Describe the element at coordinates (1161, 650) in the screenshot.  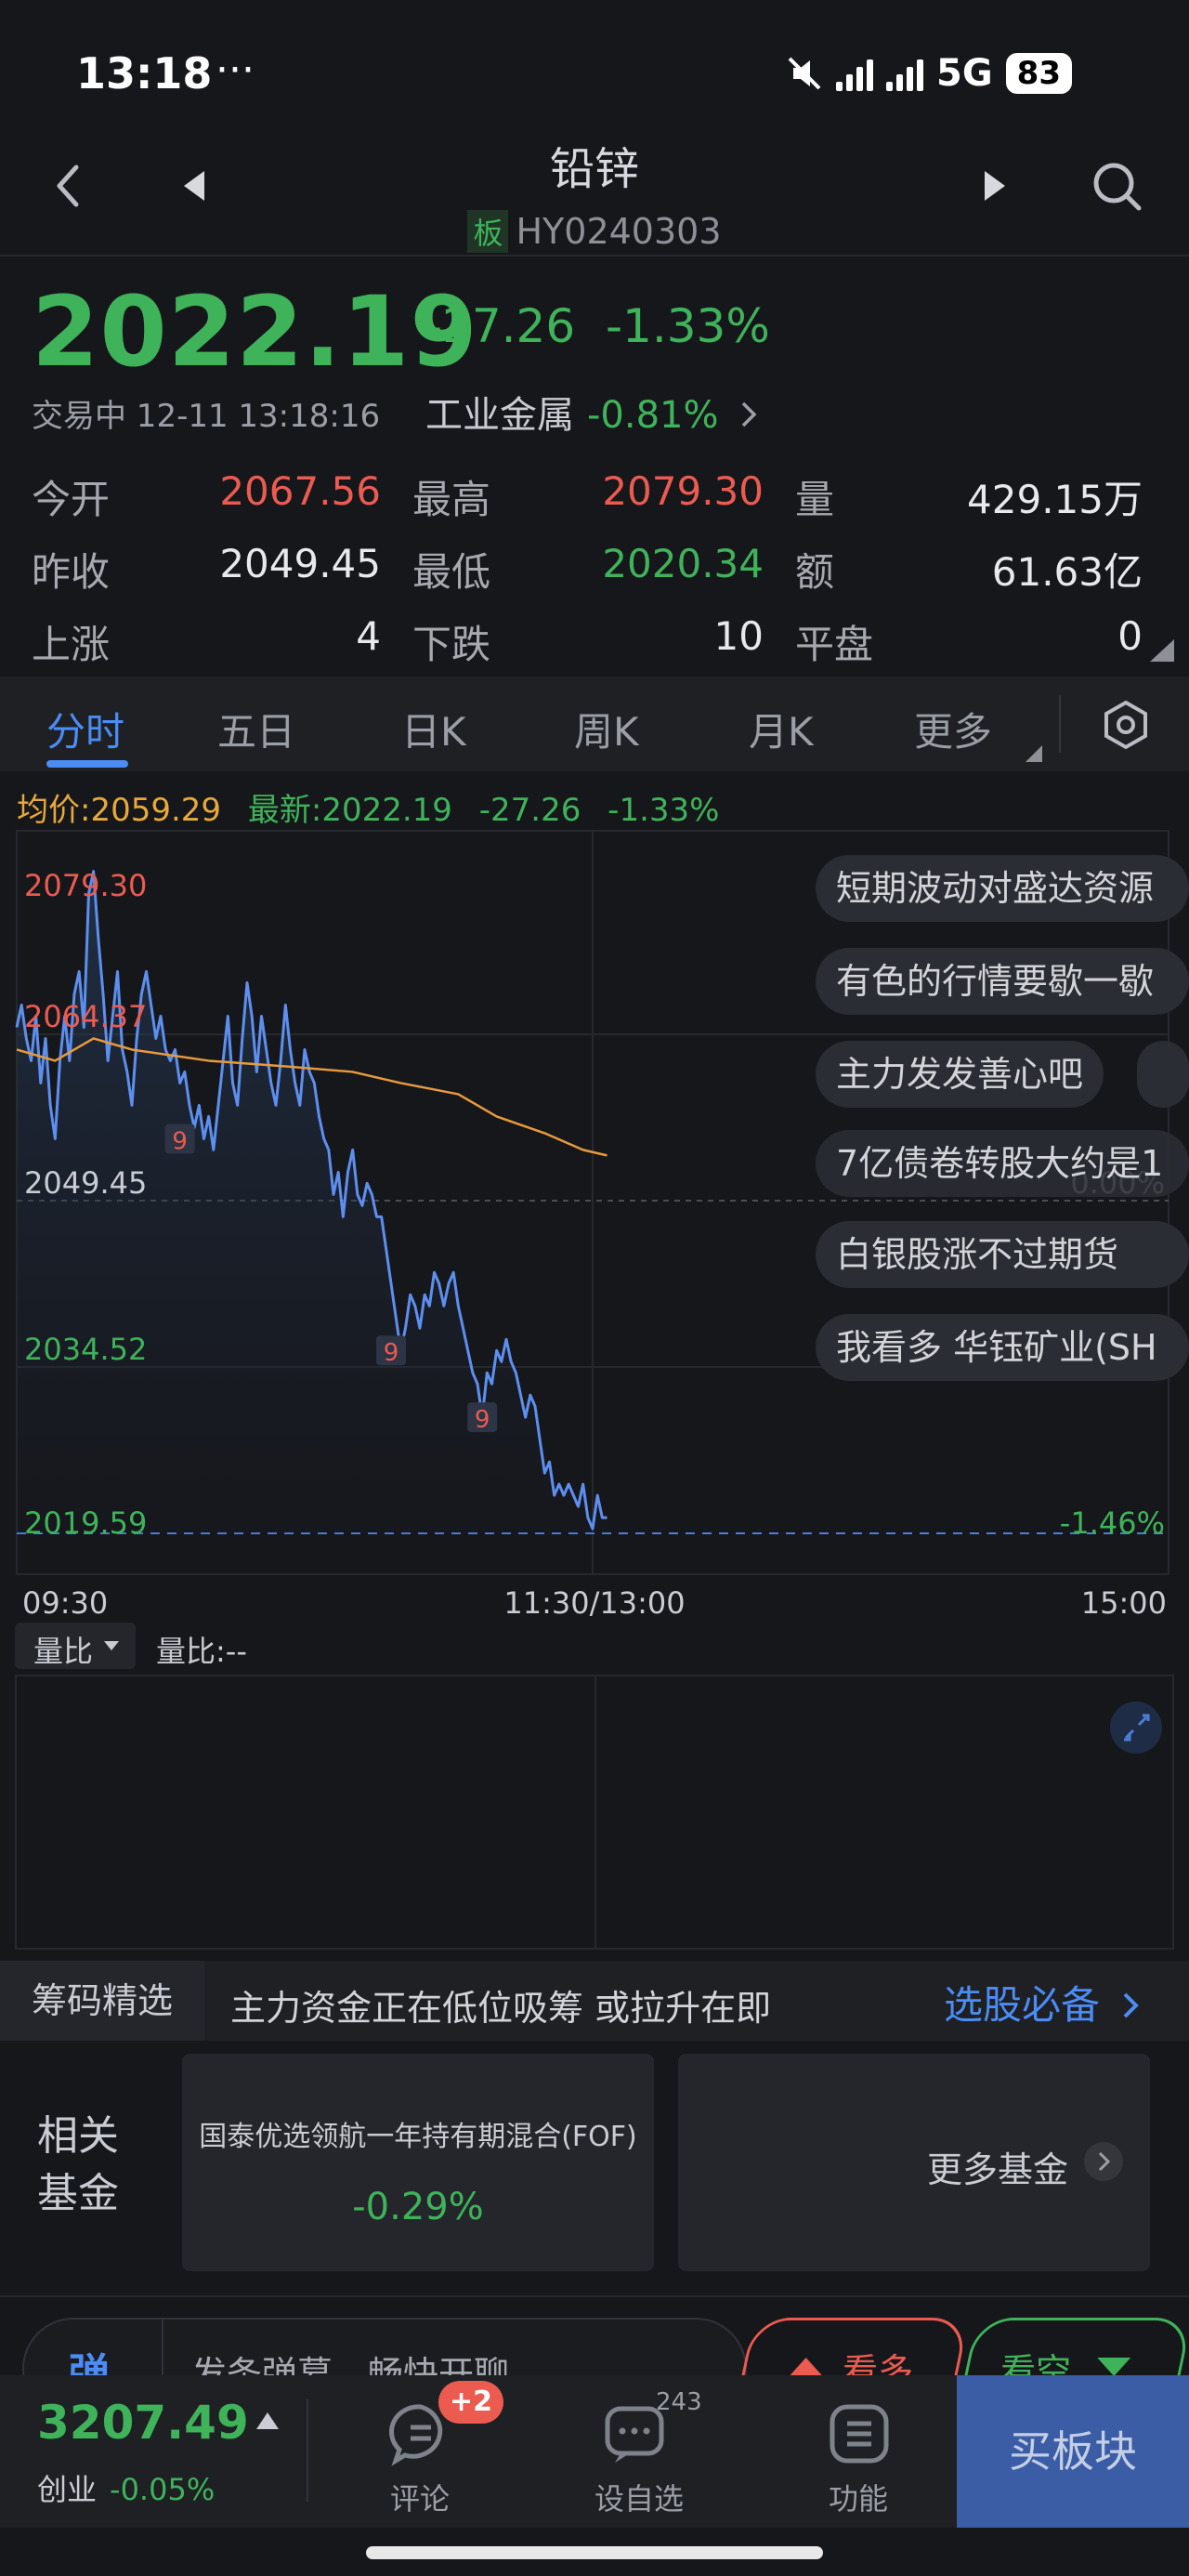
I see `expand-corner-icon` at that location.